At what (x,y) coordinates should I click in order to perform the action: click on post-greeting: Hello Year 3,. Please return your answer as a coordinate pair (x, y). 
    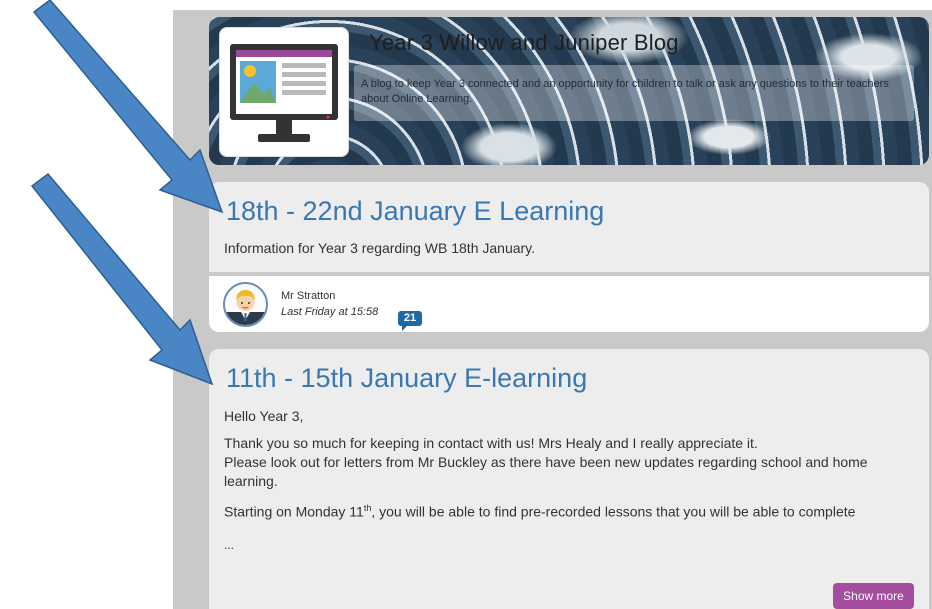
    Looking at the image, I should click on (264, 416).